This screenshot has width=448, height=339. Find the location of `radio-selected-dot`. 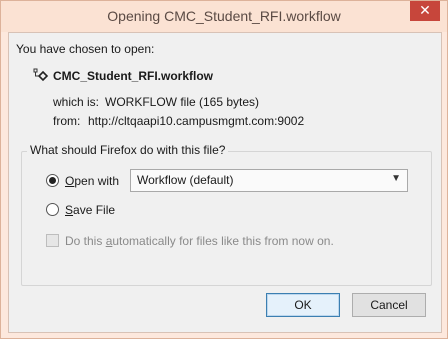

radio-selected-dot is located at coordinates (52, 180).